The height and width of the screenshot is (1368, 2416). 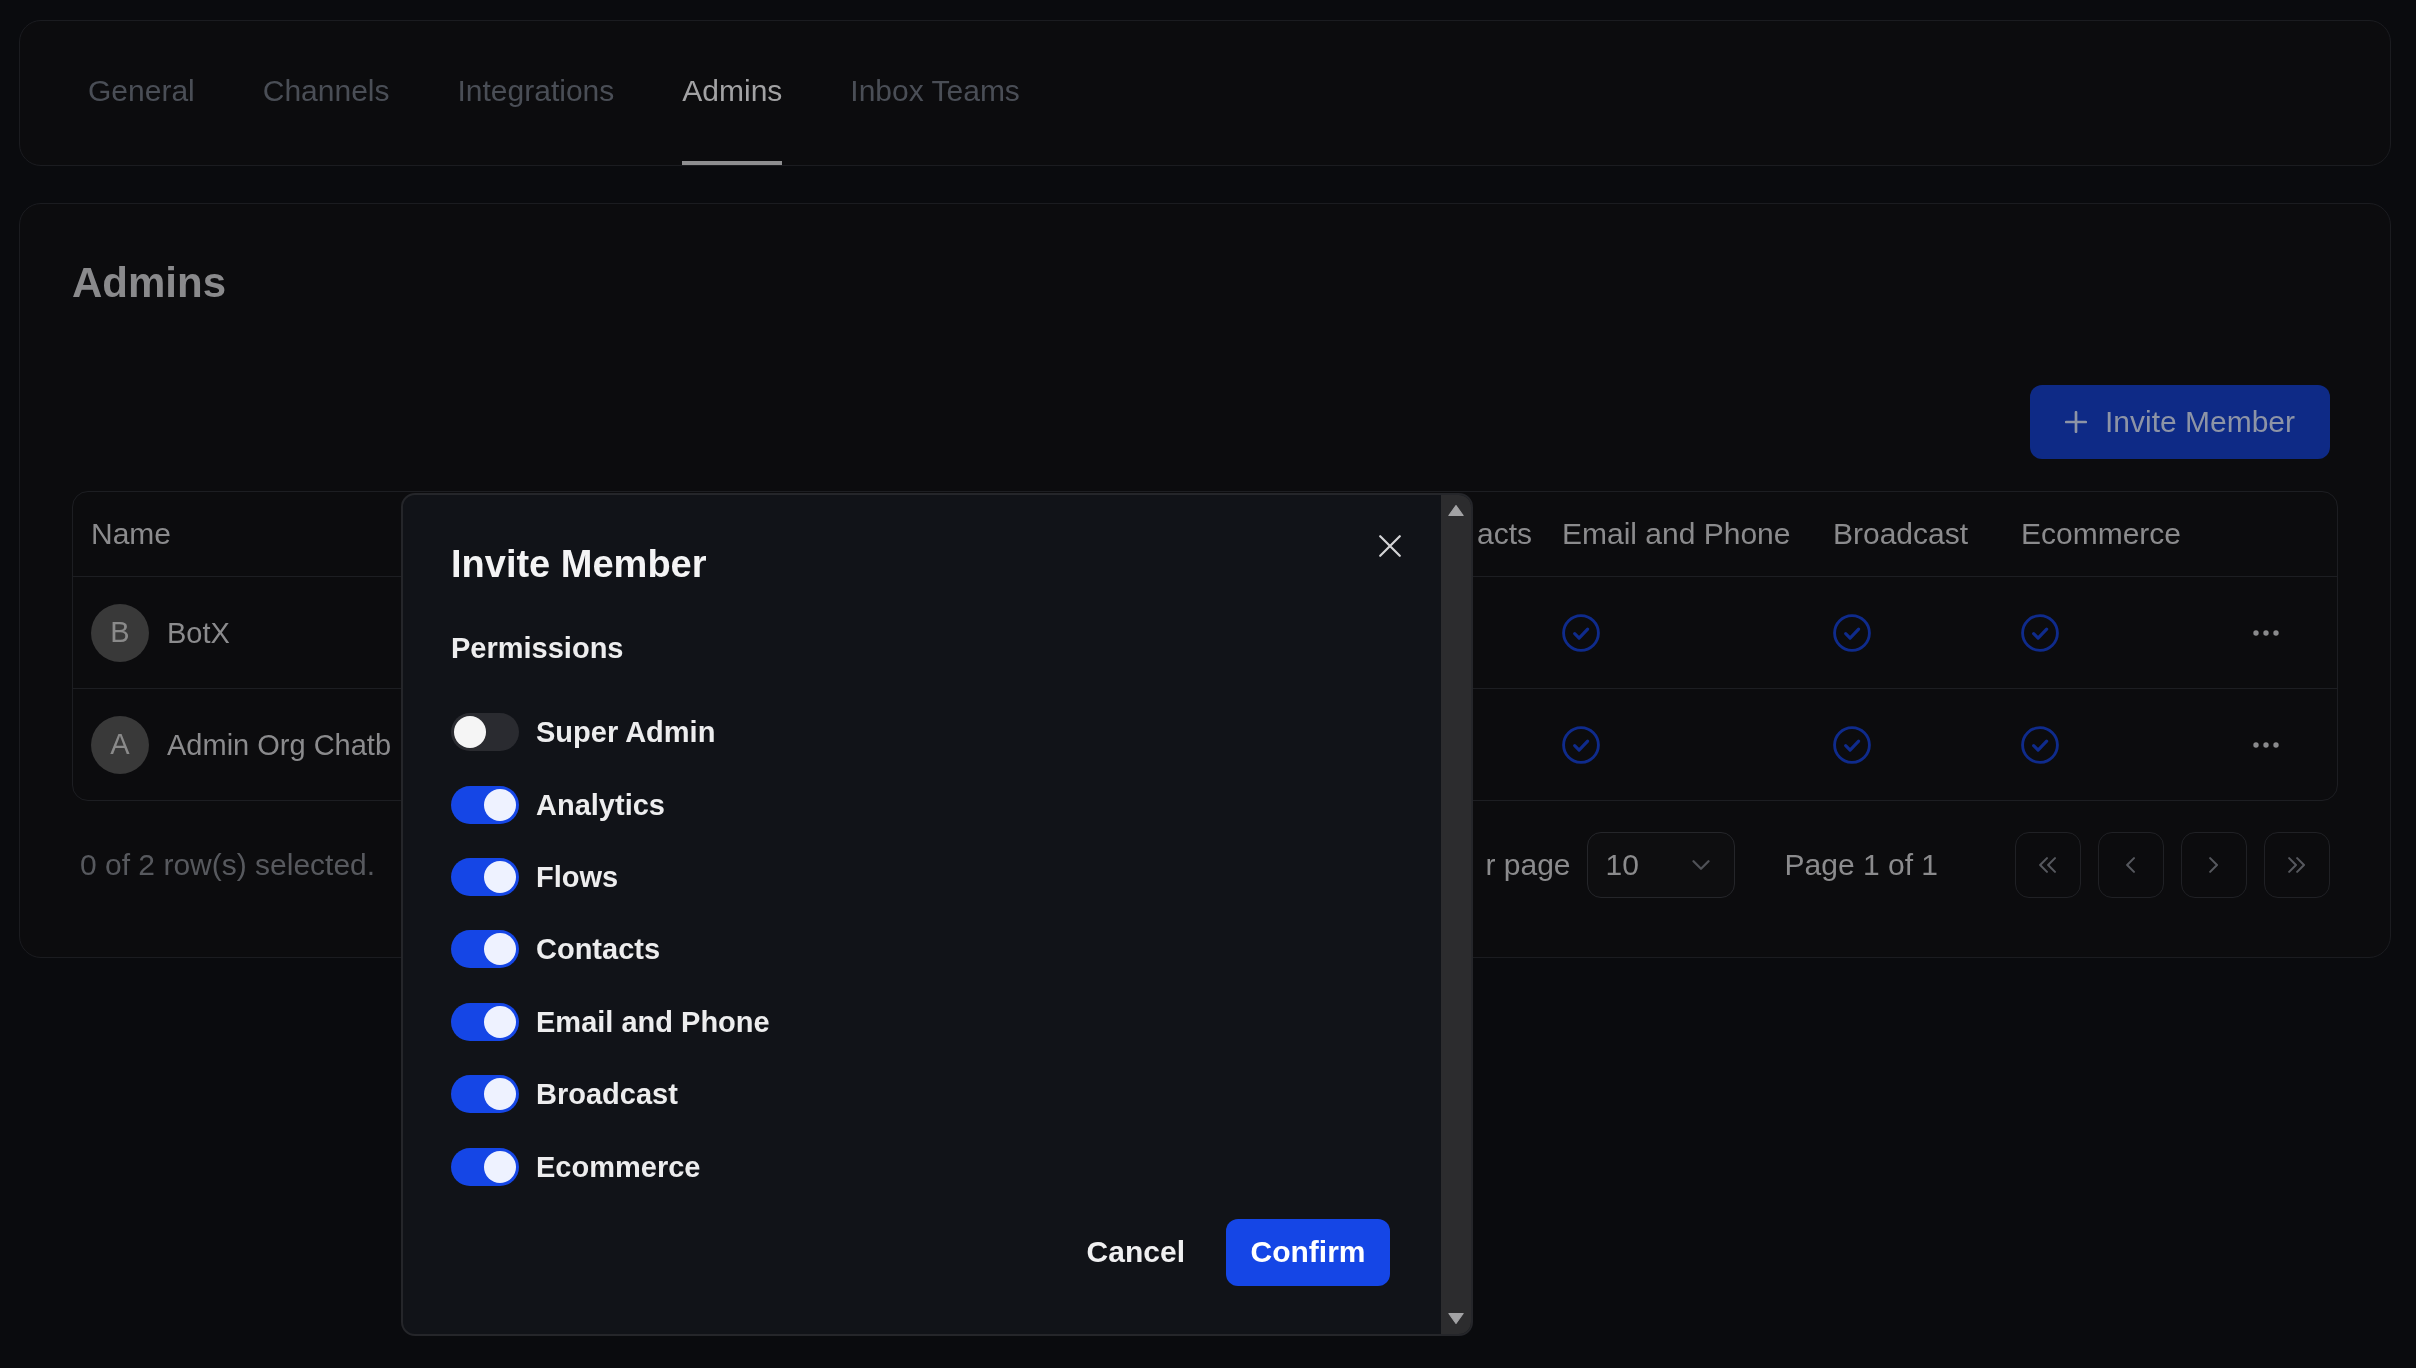 What do you see at coordinates (149, 283) in the screenshot?
I see `section-title: Admins` at bounding box center [149, 283].